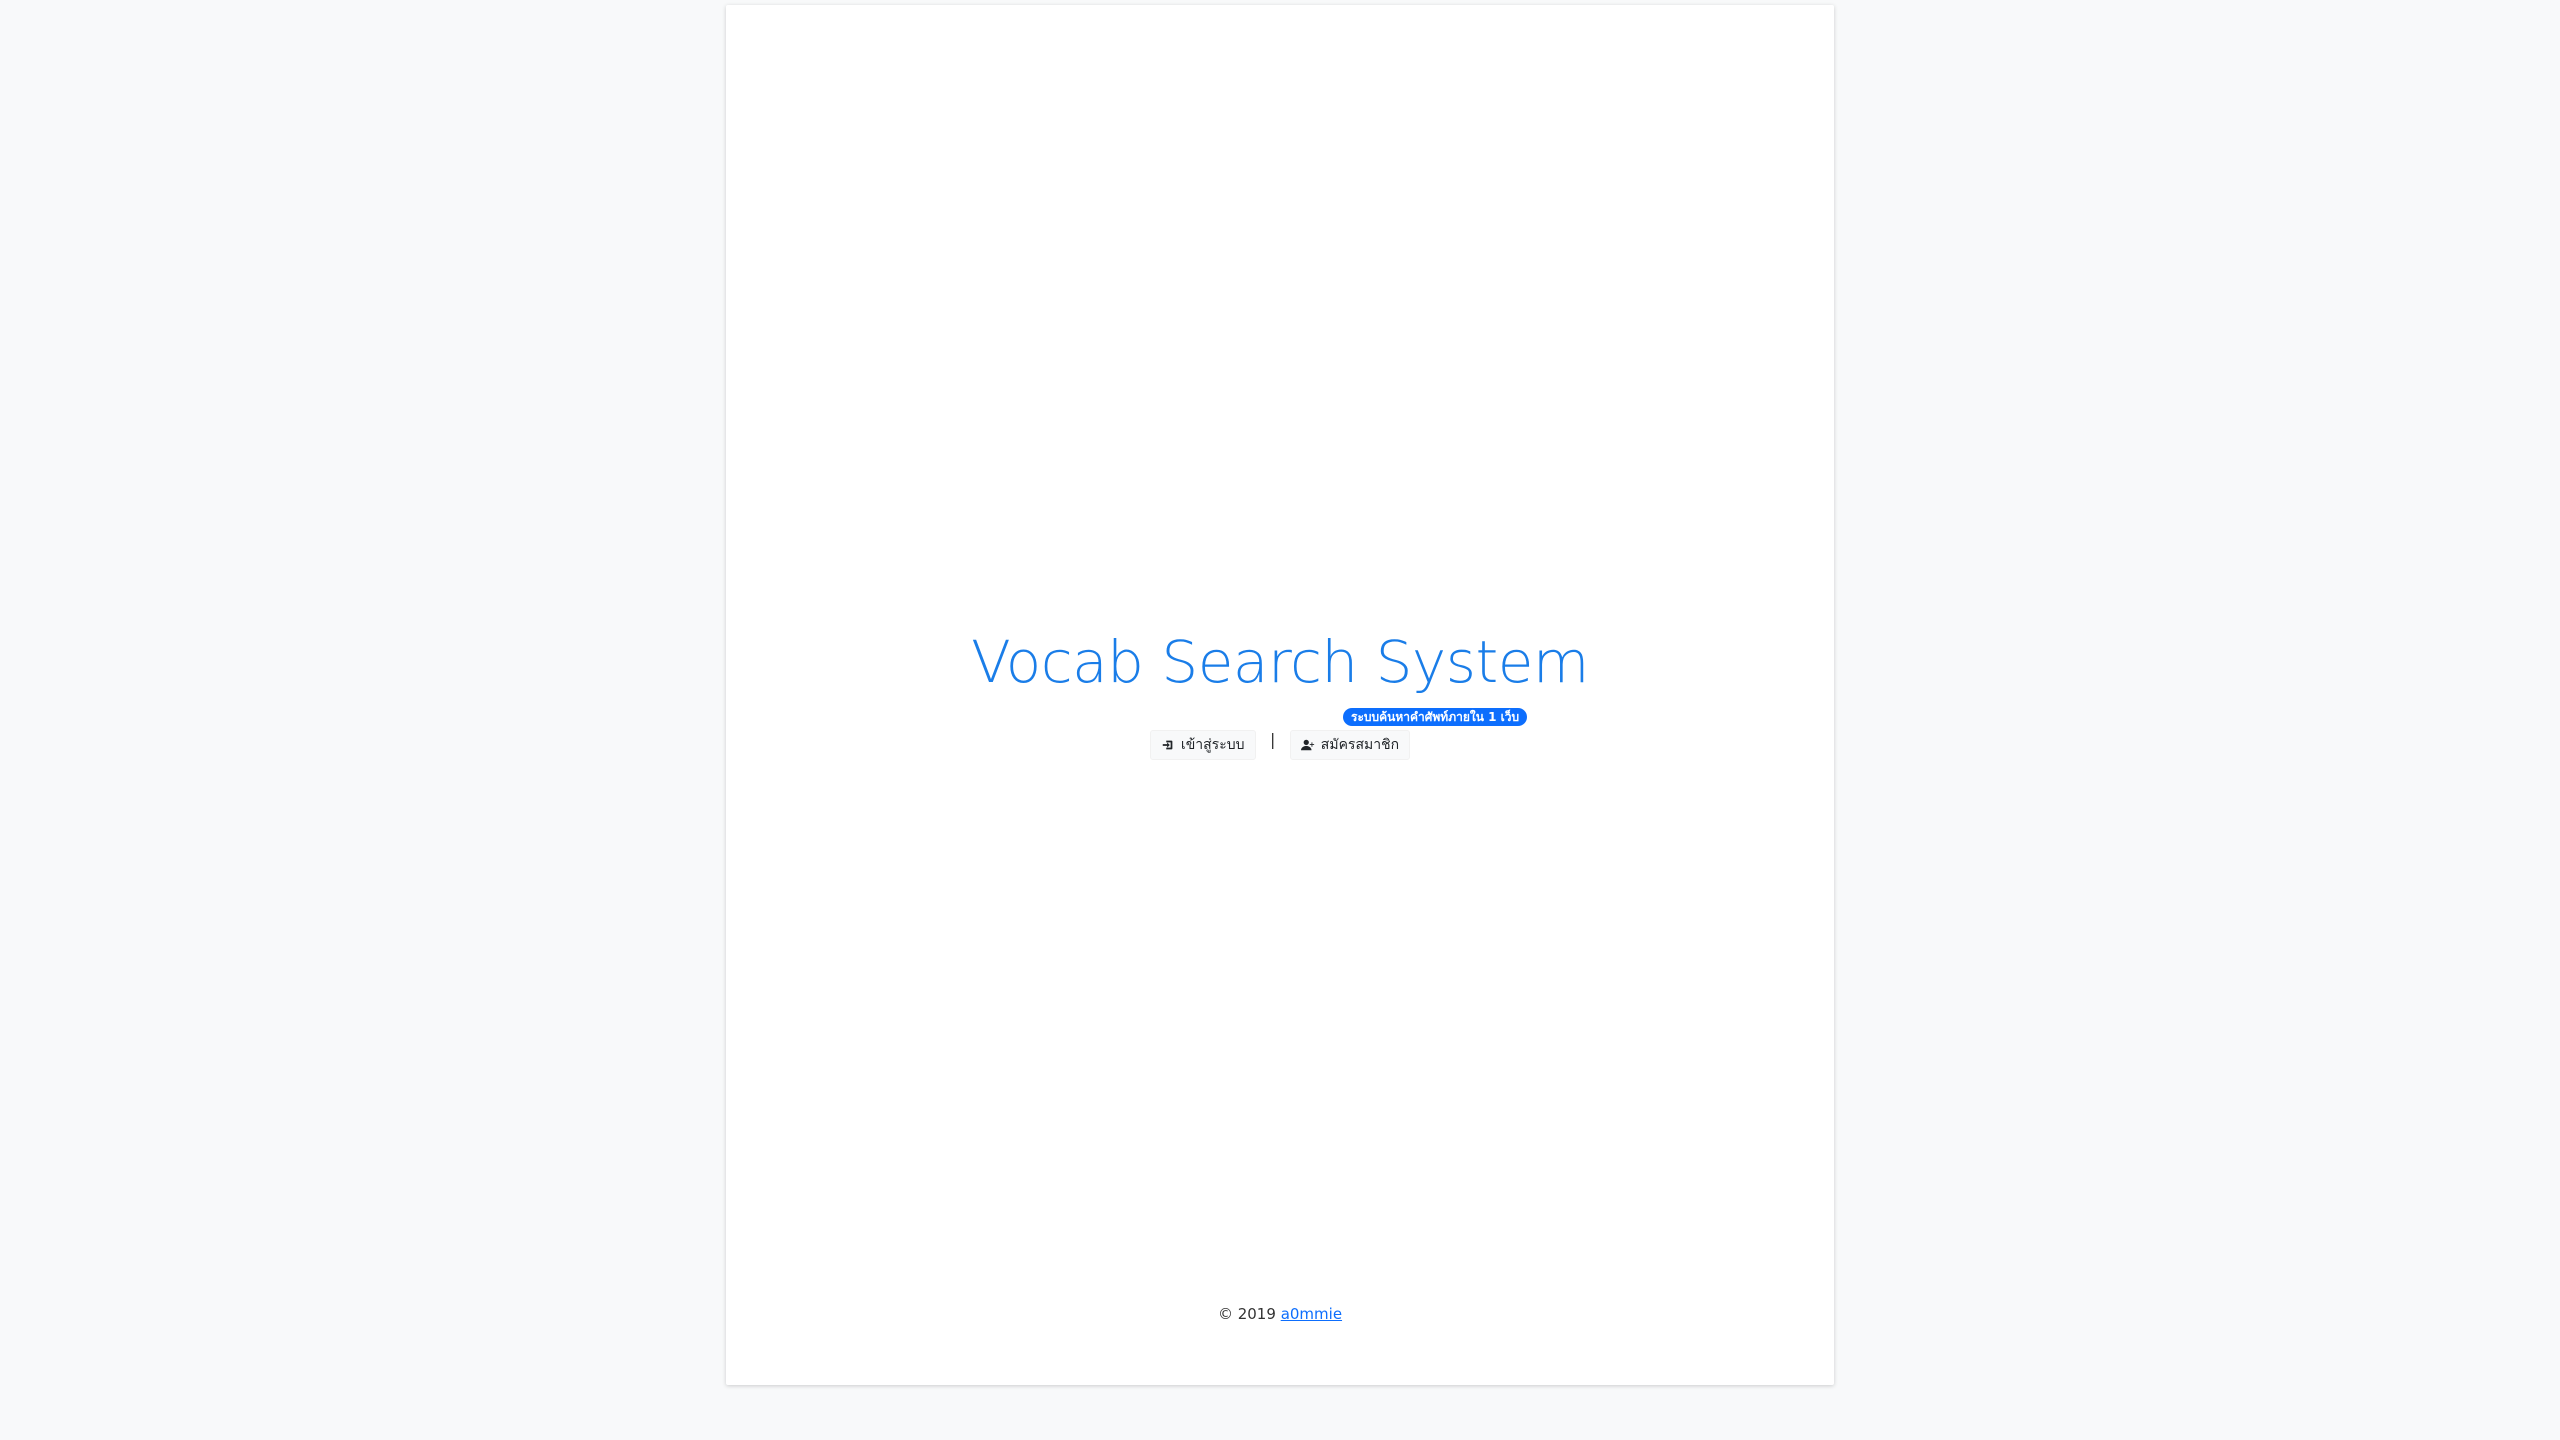 Image resolution: width=2560 pixels, height=1440 pixels. I want to click on copyright-text: © 2019, so click(1246, 1314).